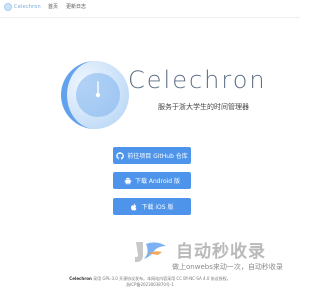  What do you see at coordinates (8, 7) in the screenshot?
I see `brand-logo-icon` at bounding box center [8, 7].